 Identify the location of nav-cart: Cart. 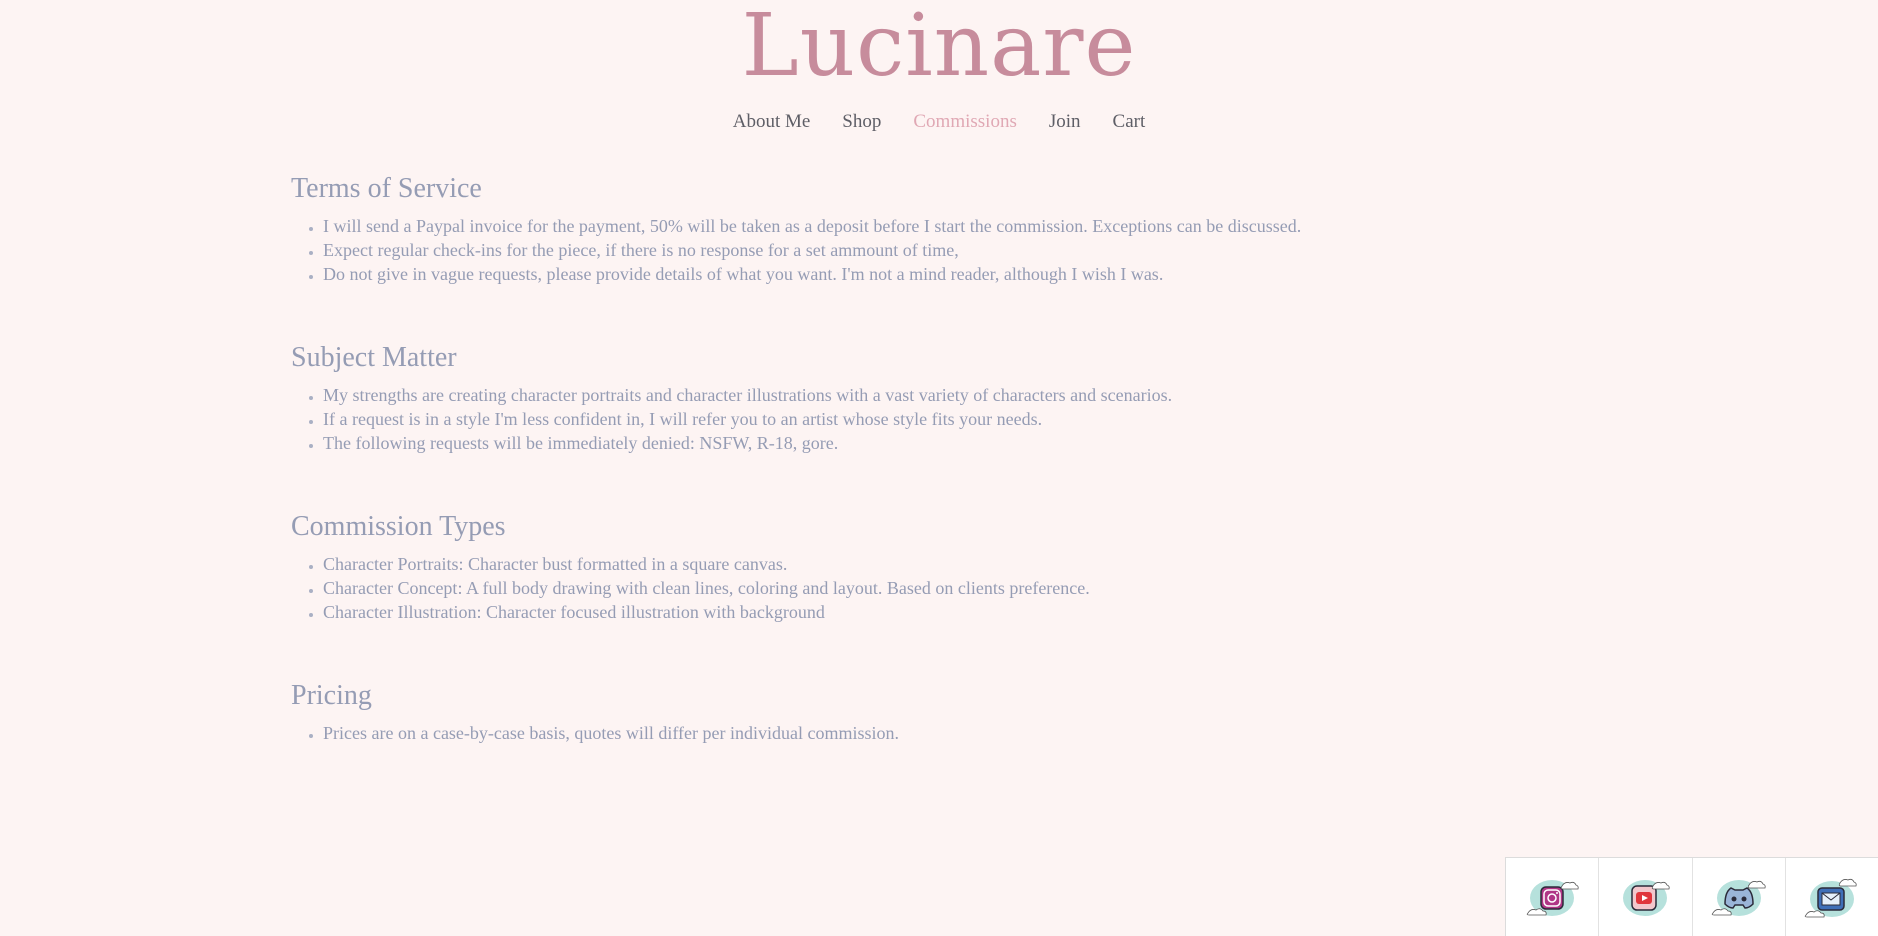
(1129, 122).